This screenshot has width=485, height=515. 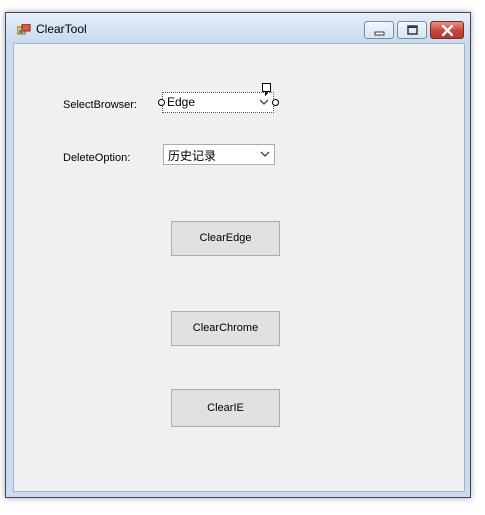 I want to click on select-browser-label: SelectBrowser:, so click(x=100, y=105).